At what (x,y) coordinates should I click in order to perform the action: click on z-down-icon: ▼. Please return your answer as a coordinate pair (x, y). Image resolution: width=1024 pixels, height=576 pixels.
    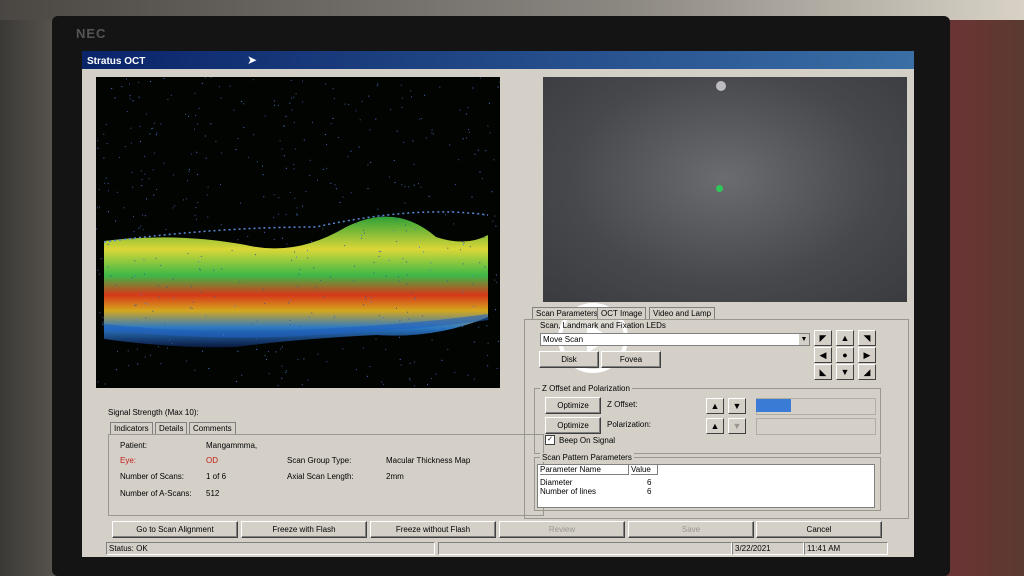
    Looking at the image, I should click on (737, 406).